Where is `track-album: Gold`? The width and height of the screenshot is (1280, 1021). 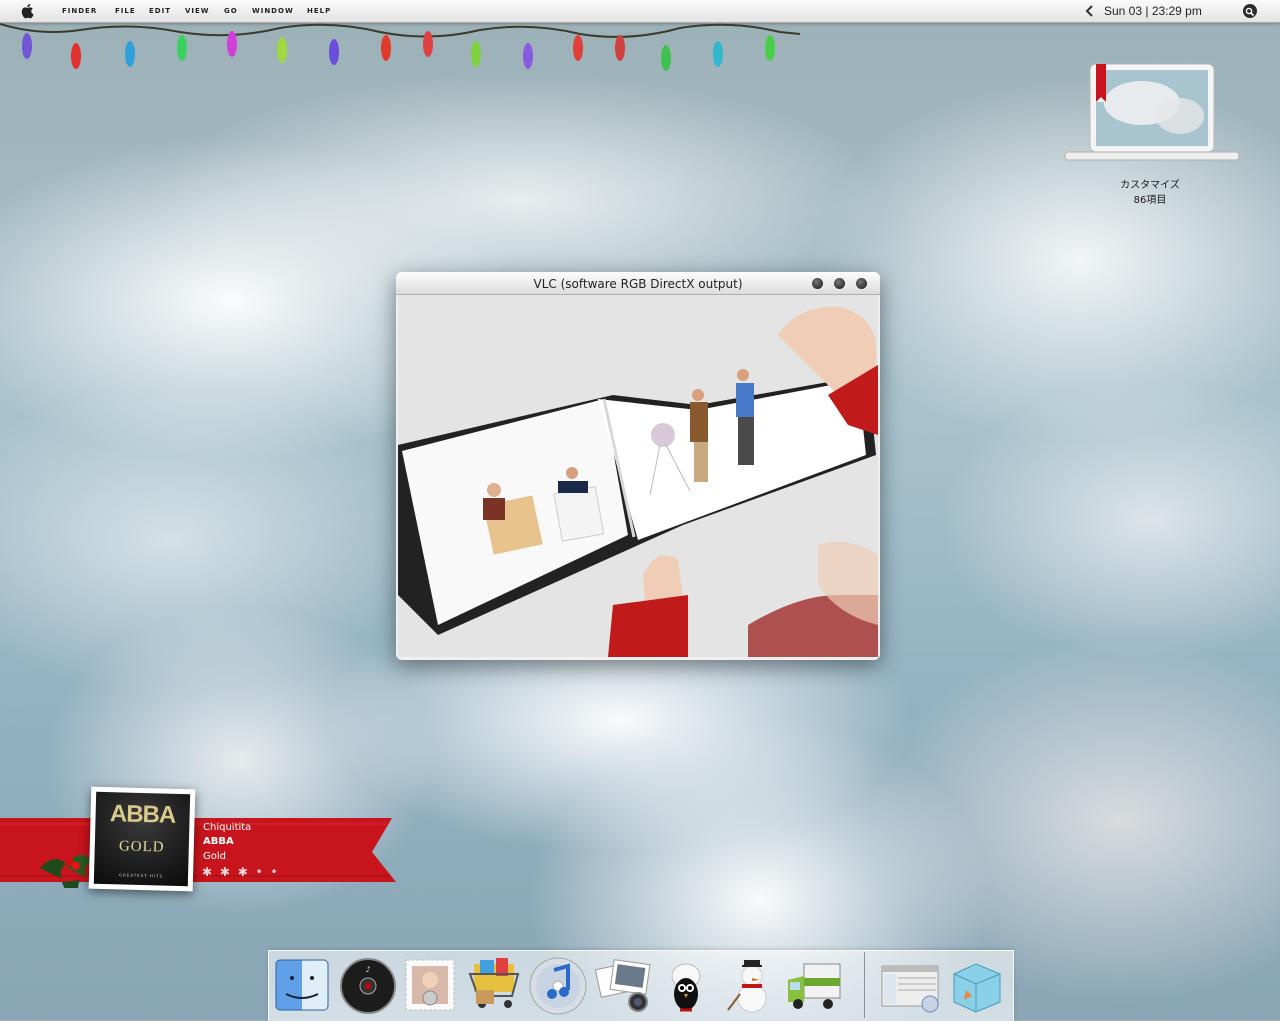 track-album: Gold is located at coordinates (214, 856).